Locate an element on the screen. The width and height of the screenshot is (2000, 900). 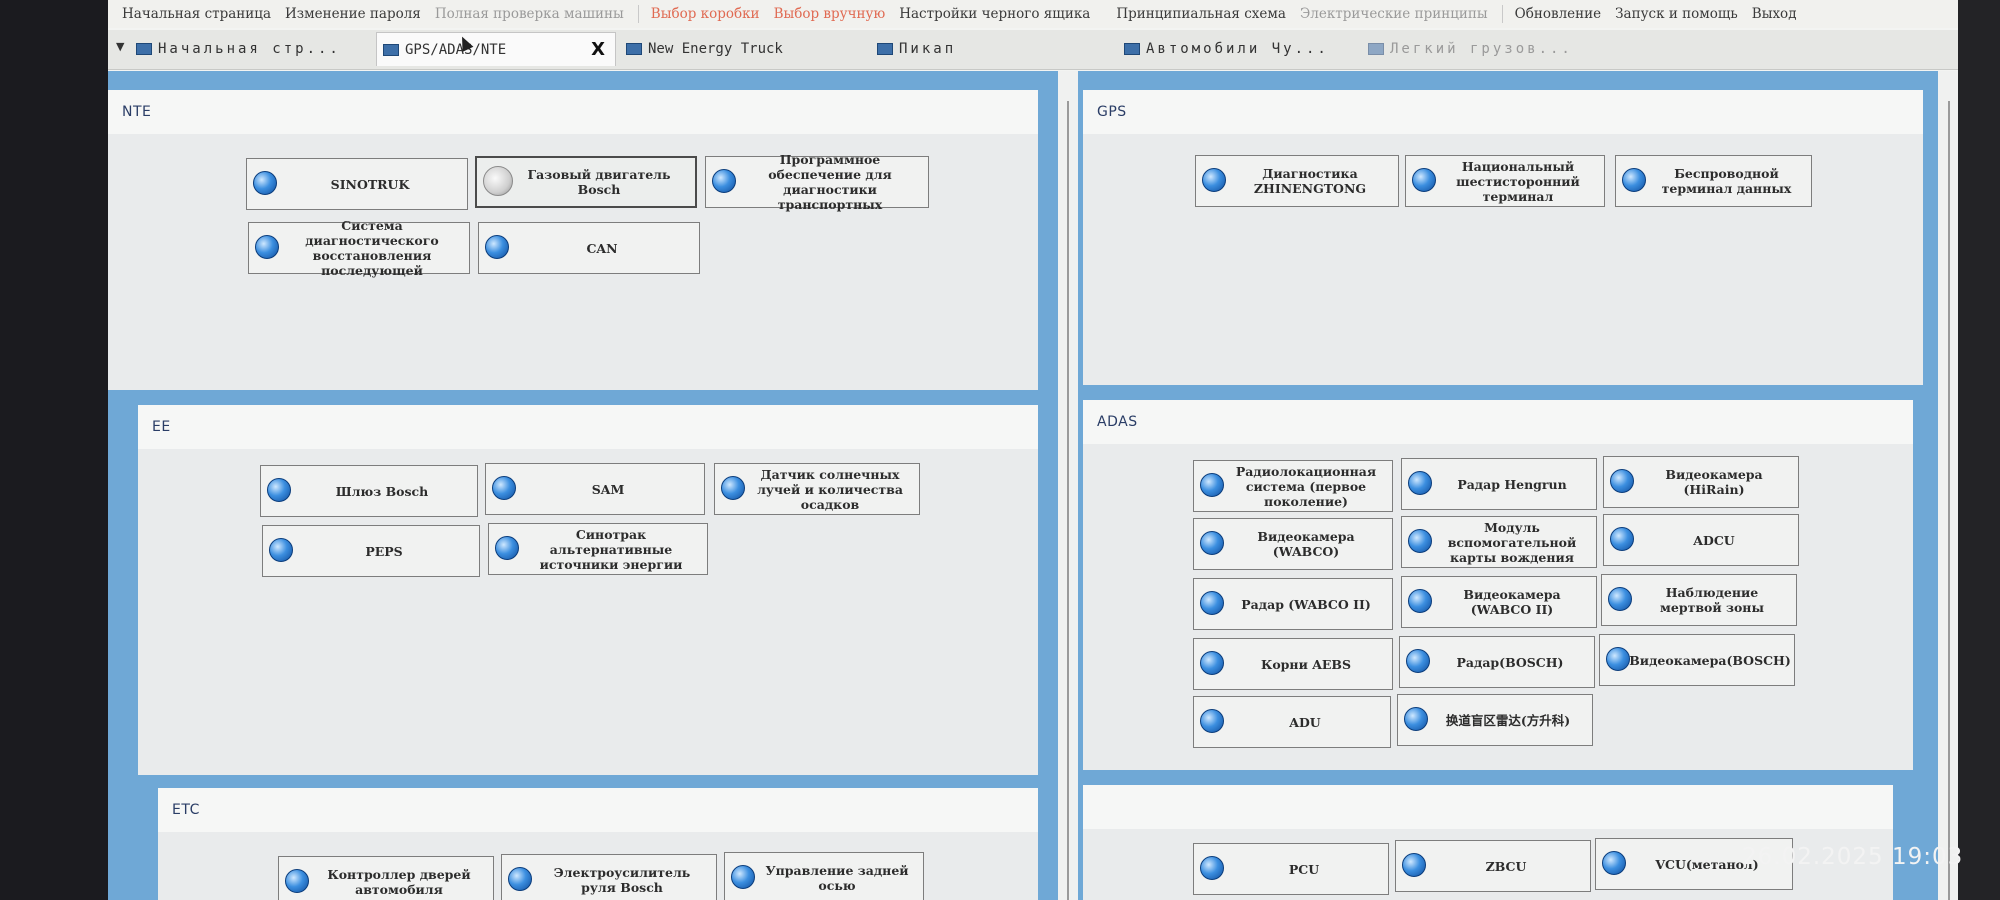
button-rear-axle-control: Управление задней осью is located at coordinates (824, 876).